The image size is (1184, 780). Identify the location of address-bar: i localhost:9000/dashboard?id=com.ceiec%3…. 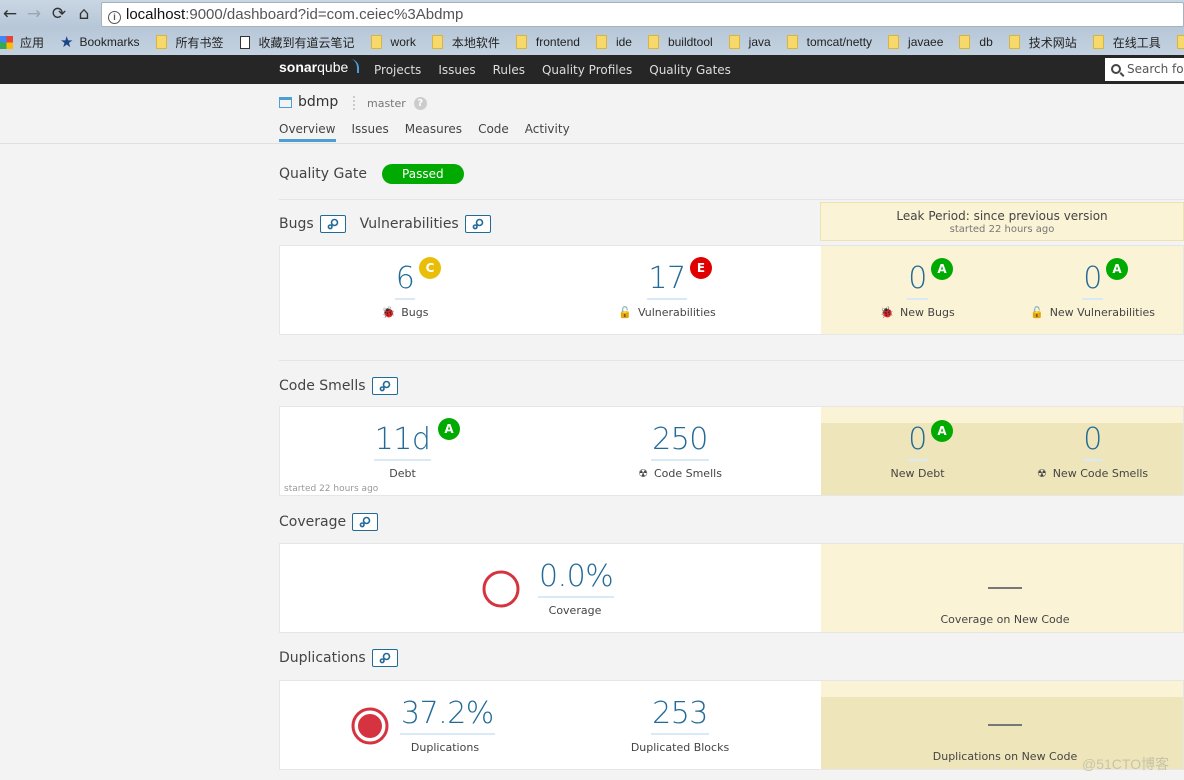
(642, 14).